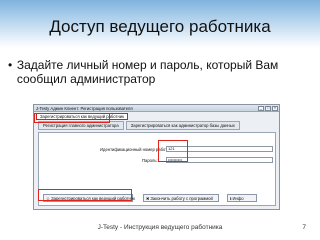 This screenshot has width=320, height=240. What do you see at coordinates (82, 116) in the screenshot?
I see `menu-item-register-lead-worker: Зарегистрироваться как ведущий работник` at bounding box center [82, 116].